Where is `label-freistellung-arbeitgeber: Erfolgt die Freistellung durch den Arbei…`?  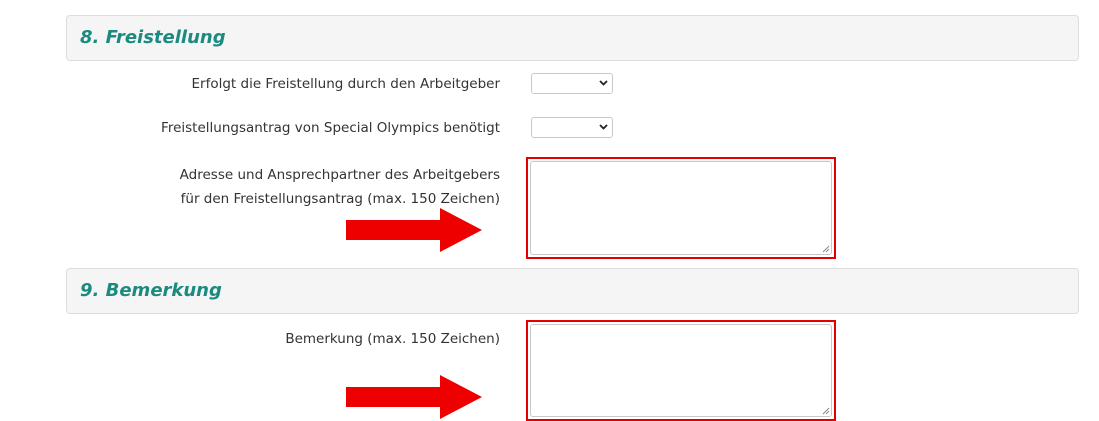
label-freistellung-arbeitgeber: Erfolgt die Freistellung durch den Arbei… is located at coordinates (346, 84).